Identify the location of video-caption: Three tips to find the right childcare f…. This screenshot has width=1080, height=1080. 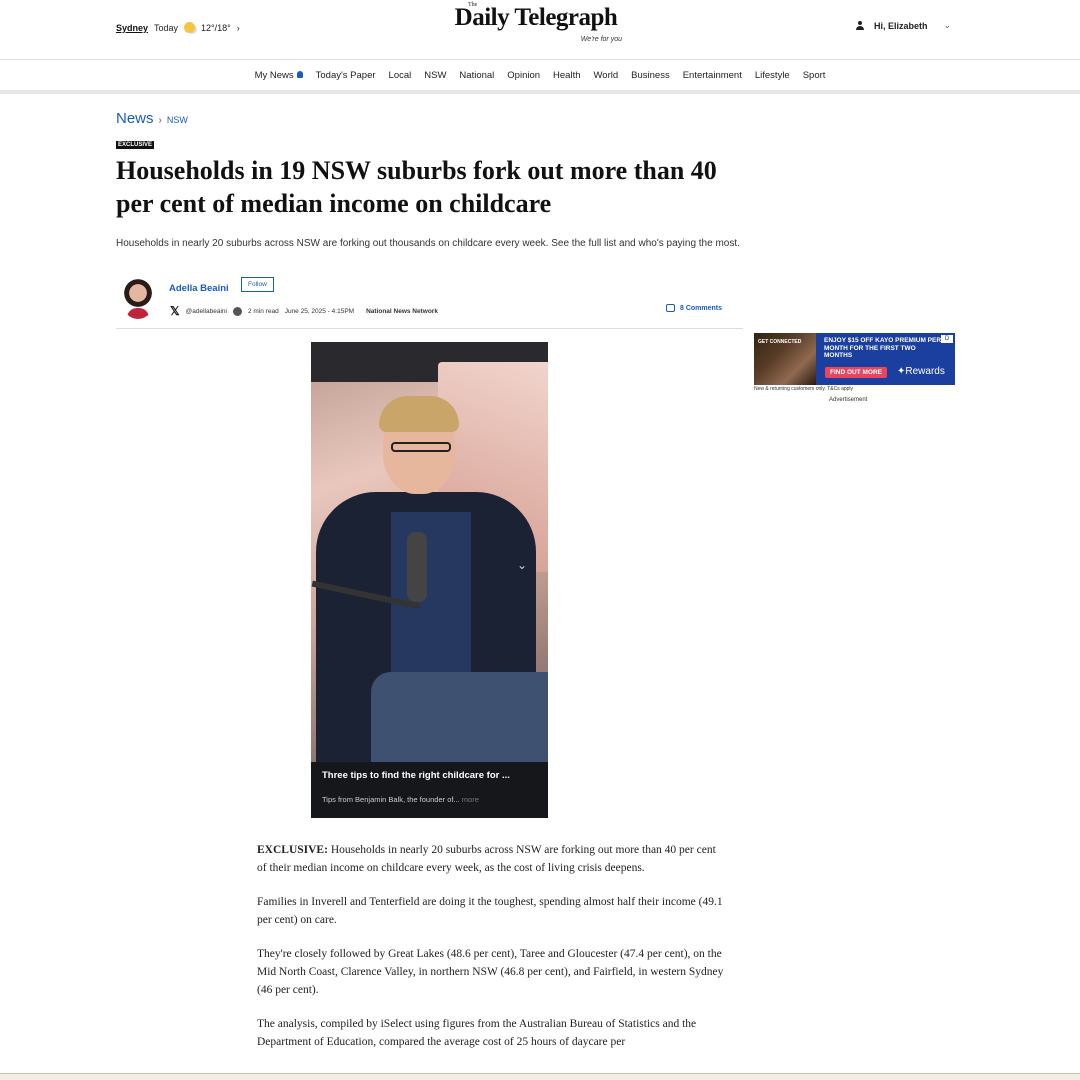
(429, 790).